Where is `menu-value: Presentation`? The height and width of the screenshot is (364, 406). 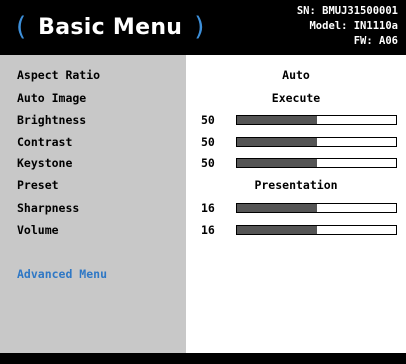 menu-value: Presentation is located at coordinates (296, 185).